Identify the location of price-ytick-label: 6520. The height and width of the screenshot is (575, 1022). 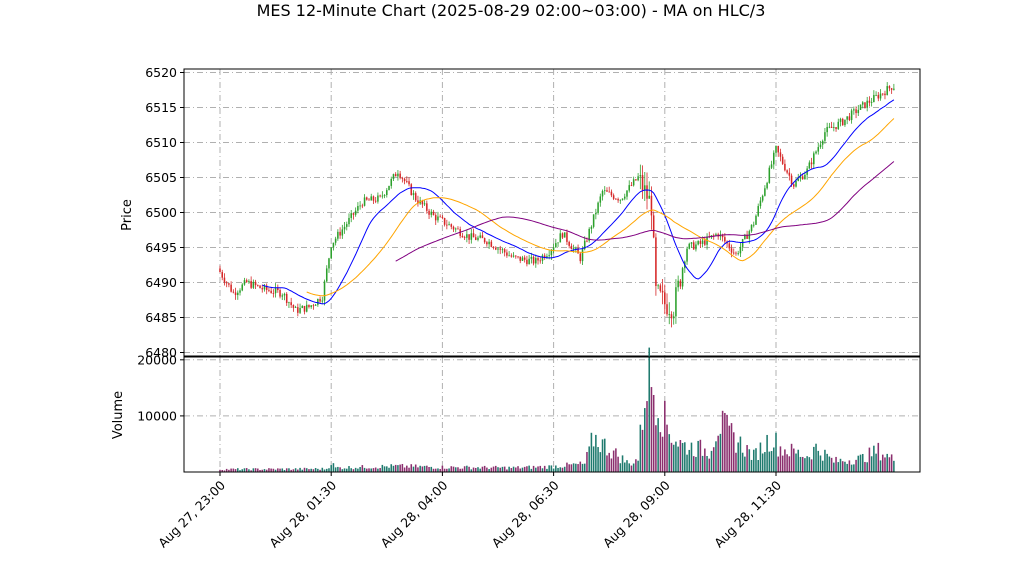
(161, 72).